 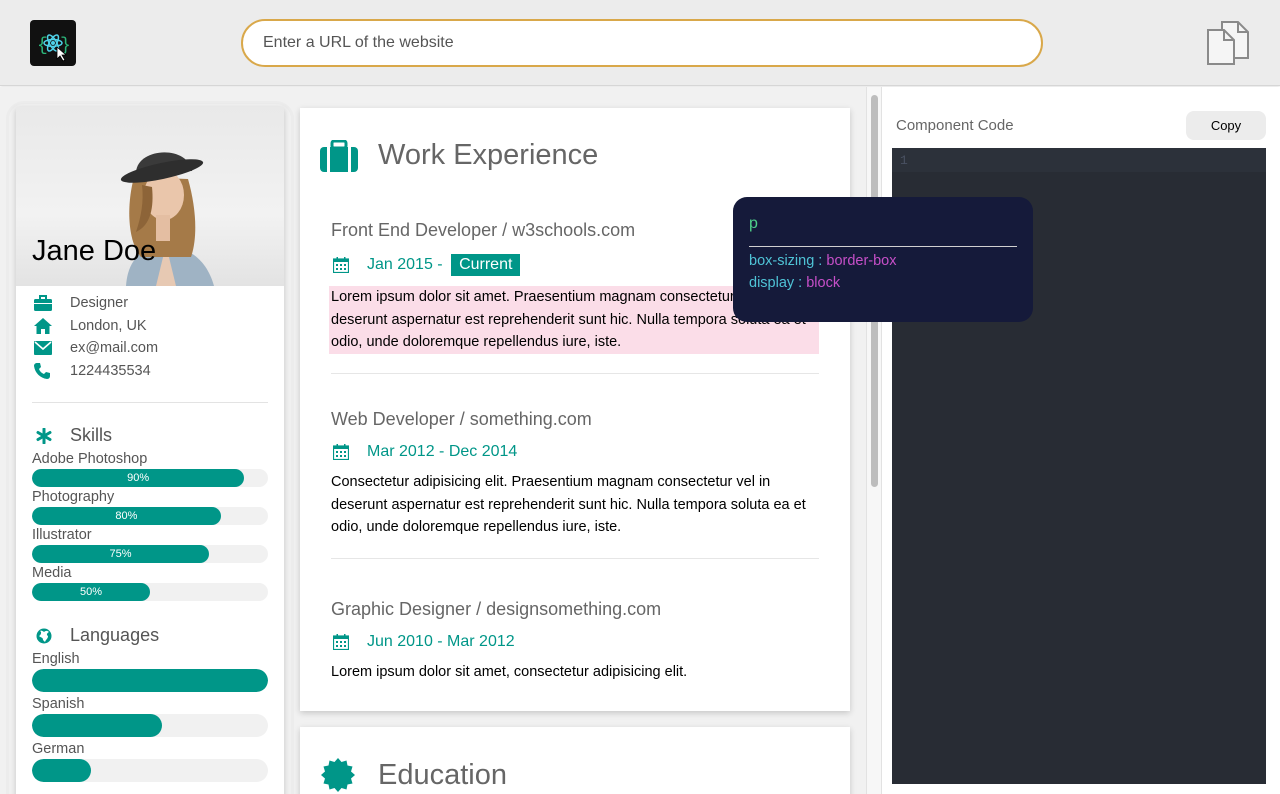 I want to click on property-value: border-box, so click(x=861, y=261).